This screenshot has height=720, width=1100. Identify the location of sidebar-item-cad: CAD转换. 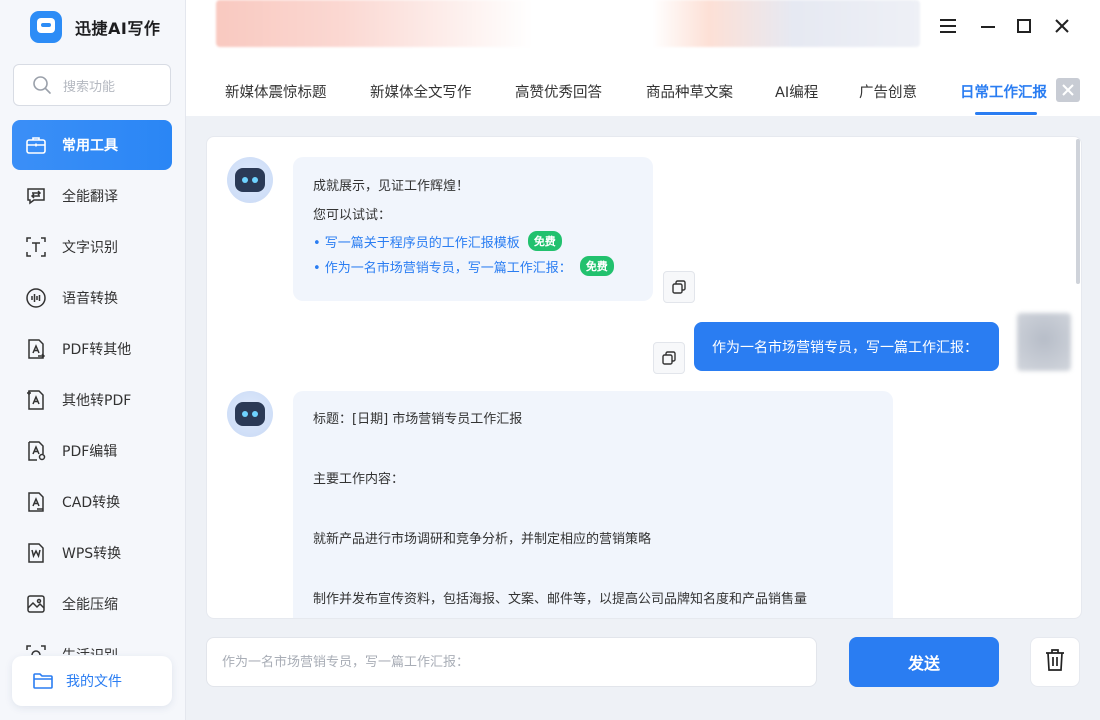
(92, 501).